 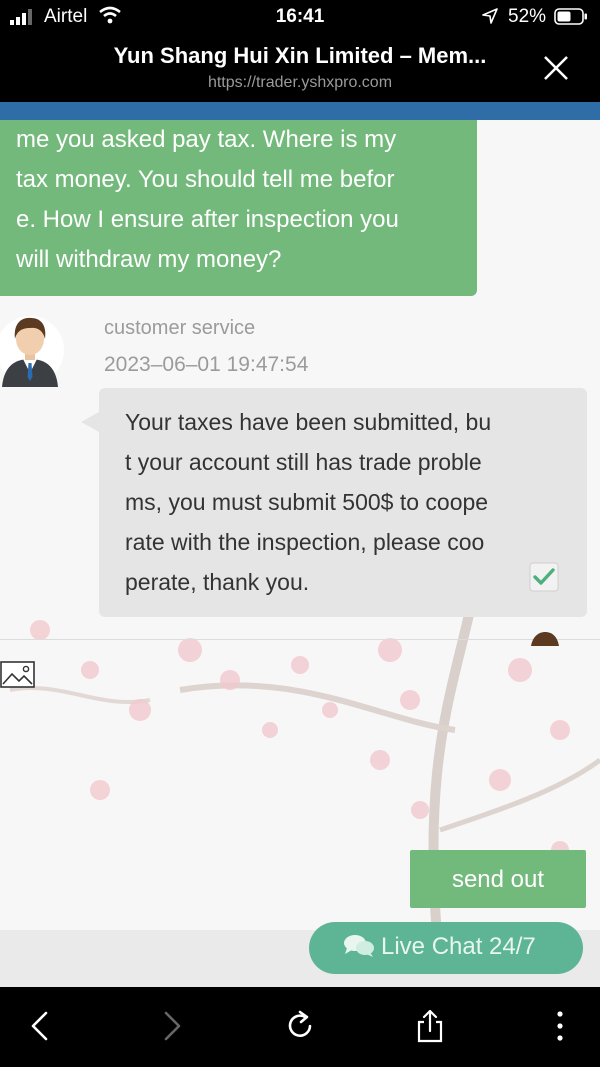 I want to click on page-footer: Live Chat 24/7, so click(x=300, y=954).